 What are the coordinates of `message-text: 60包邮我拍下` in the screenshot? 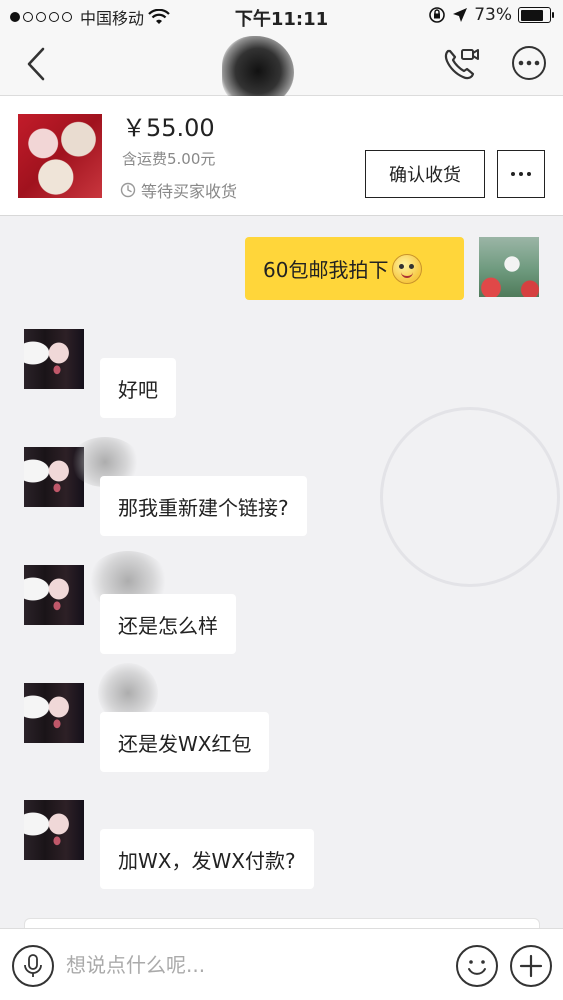 It's located at (326, 270).